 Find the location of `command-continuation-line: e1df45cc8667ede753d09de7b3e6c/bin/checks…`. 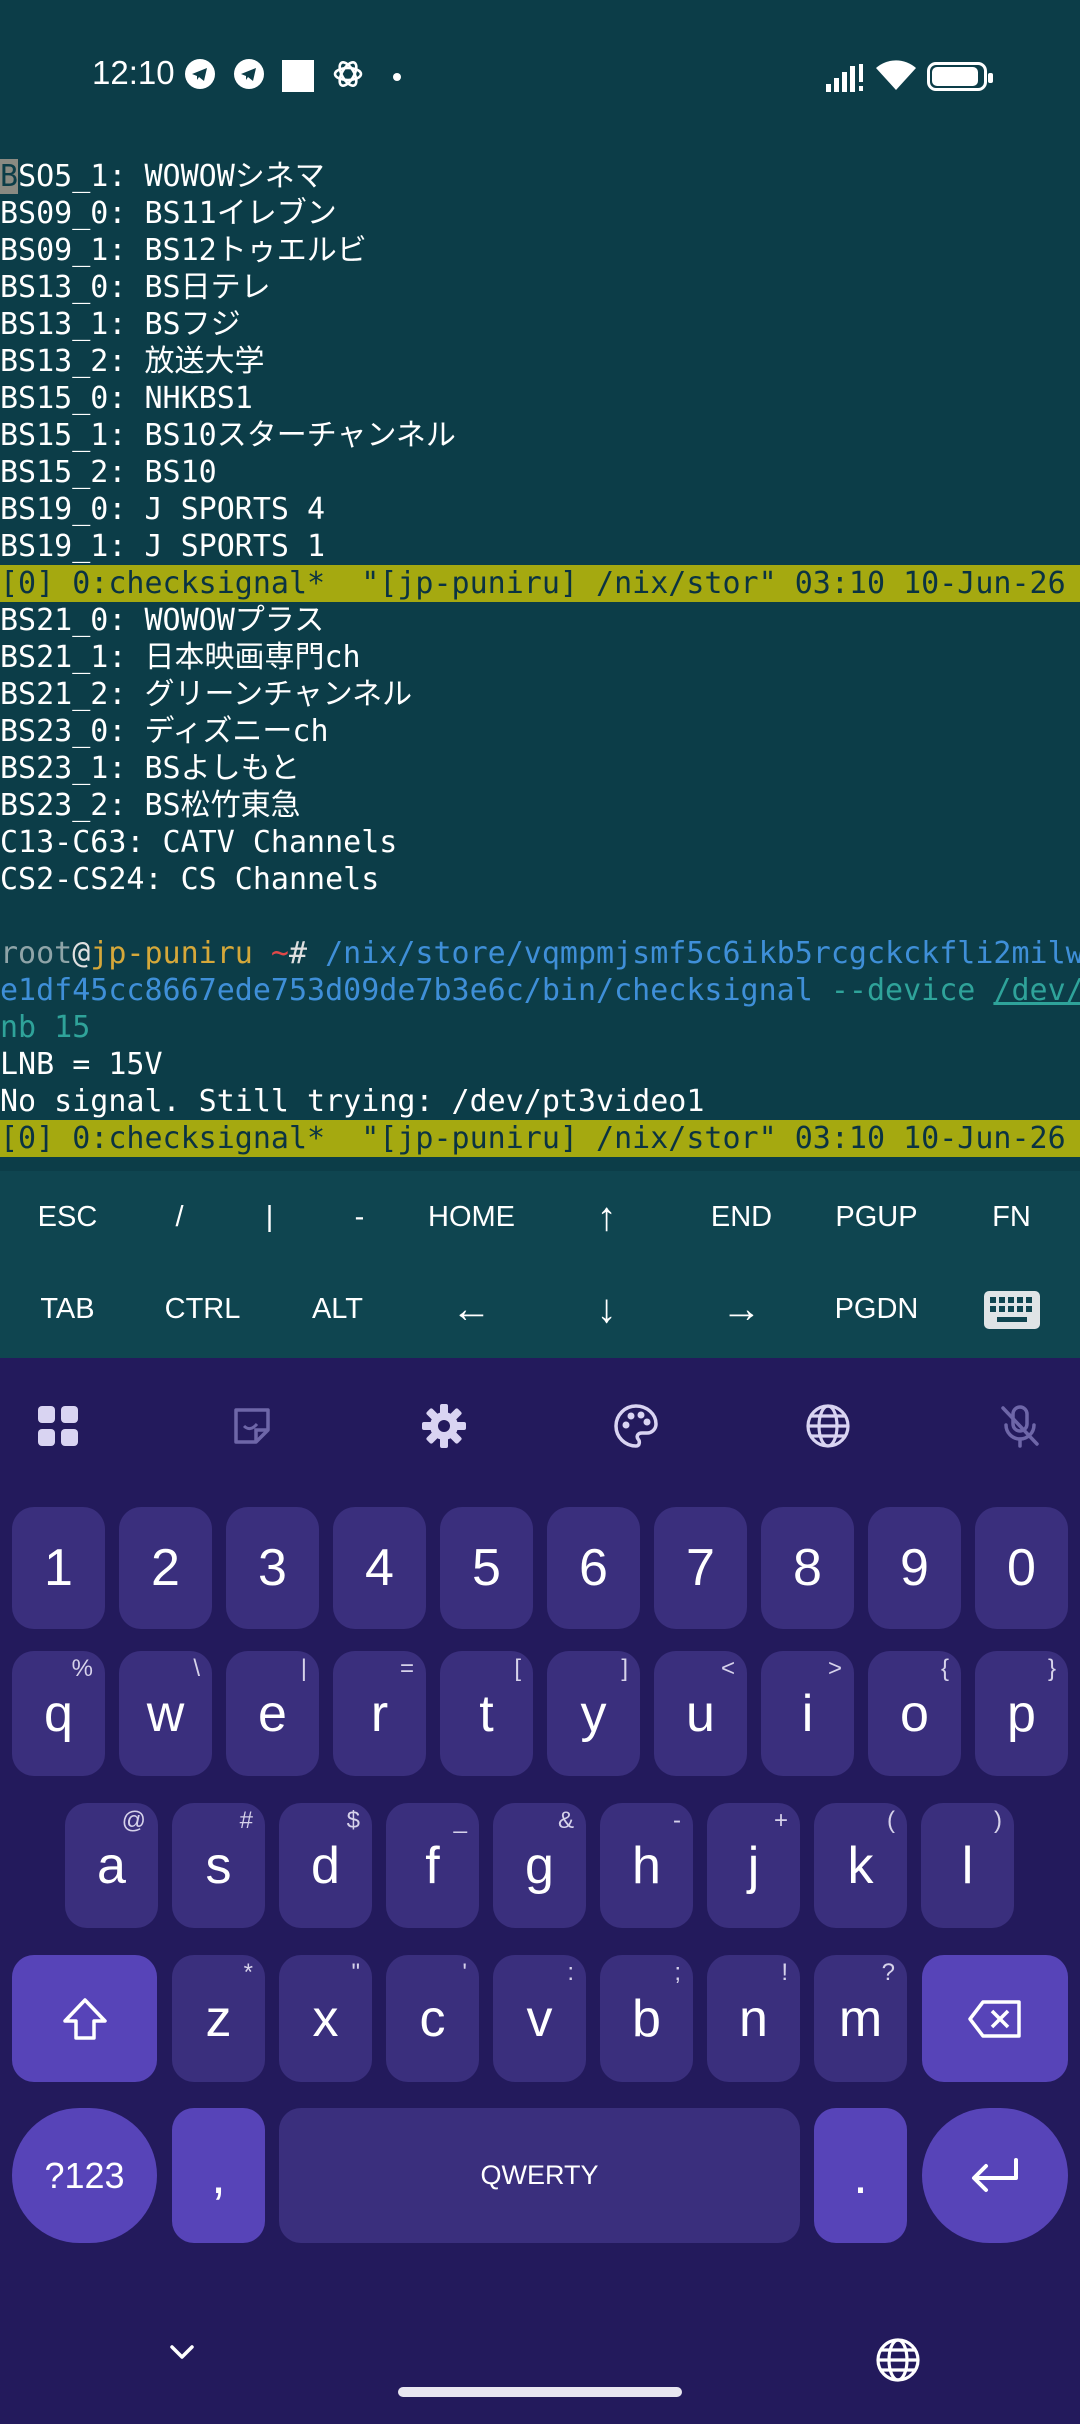

command-continuation-line: e1df45cc8667ede753d09de7b3e6c/bin/checks… is located at coordinates (540, 990).